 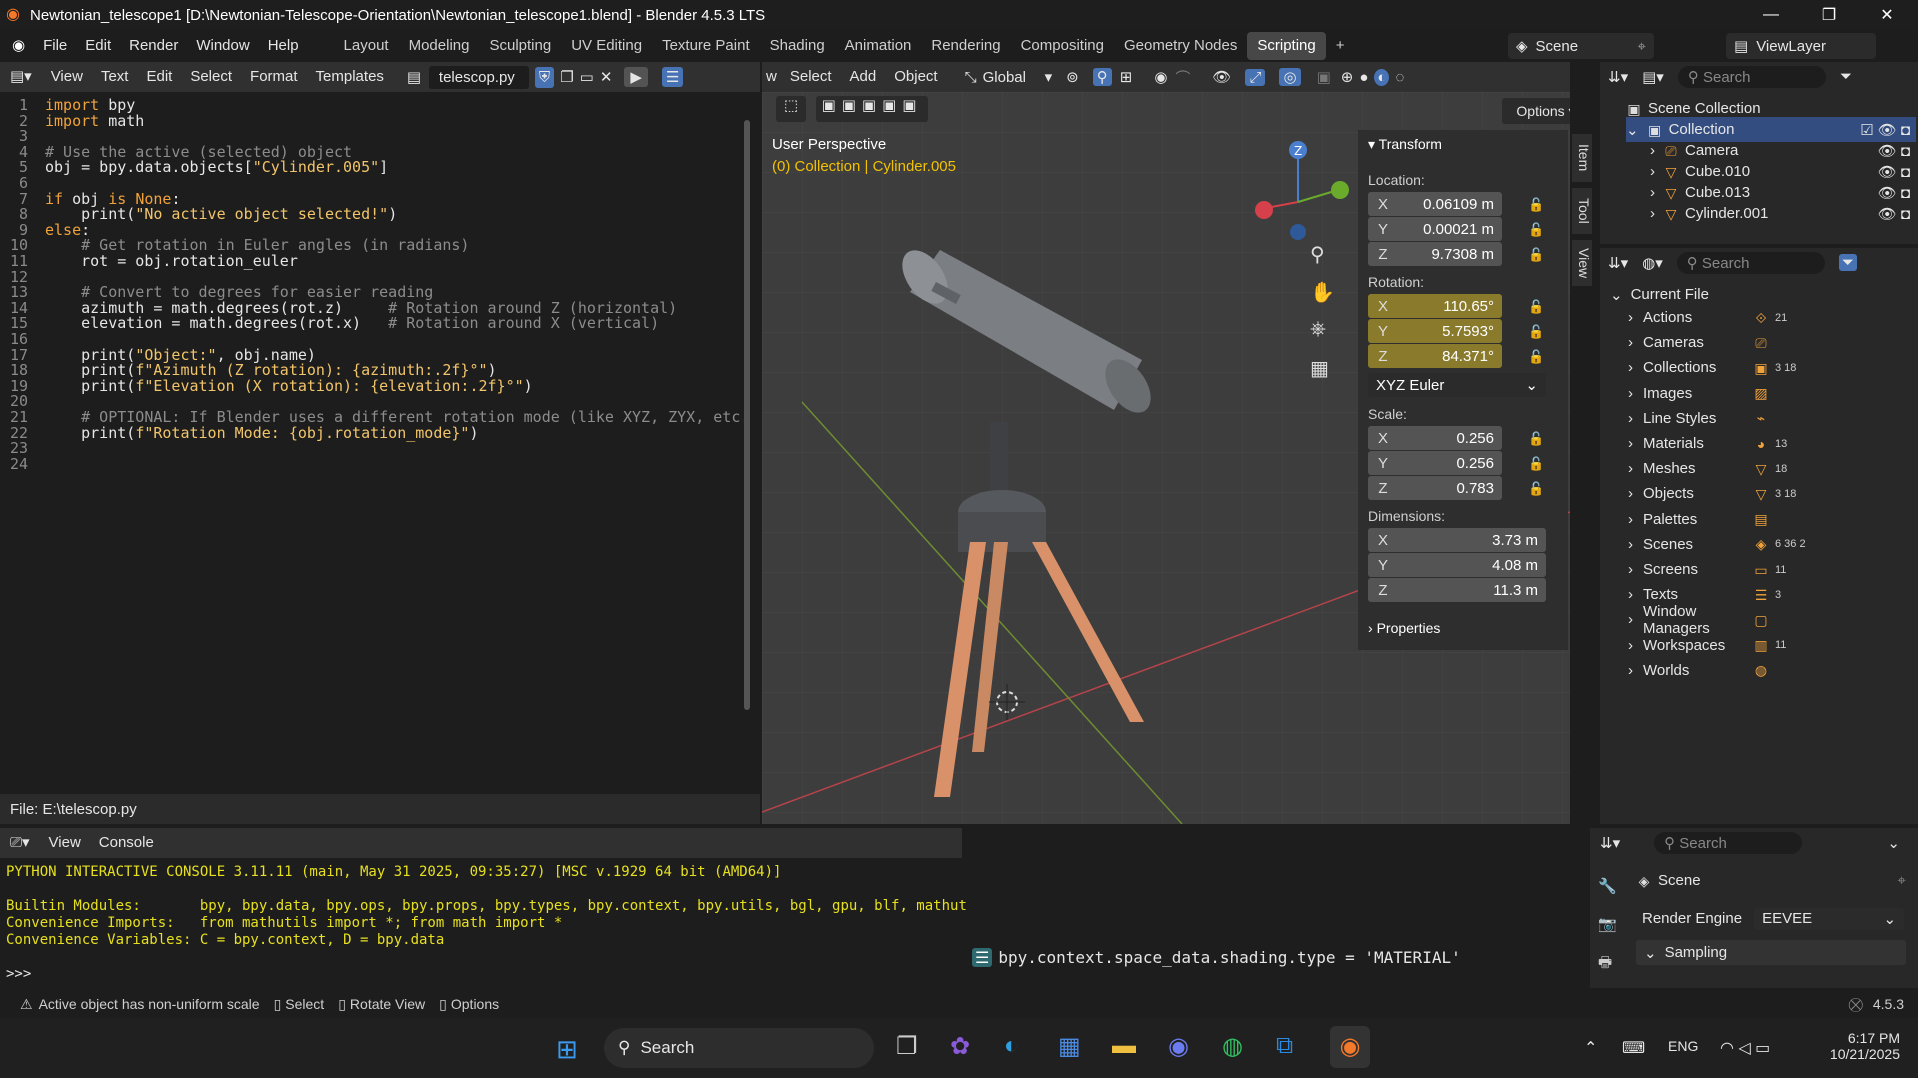 What do you see at coordinates (1768, 544) in the screenshot?
I see `browser-item-scenes: › Scenes ◈ 6 36 2` at bounding box center [1768, 544].